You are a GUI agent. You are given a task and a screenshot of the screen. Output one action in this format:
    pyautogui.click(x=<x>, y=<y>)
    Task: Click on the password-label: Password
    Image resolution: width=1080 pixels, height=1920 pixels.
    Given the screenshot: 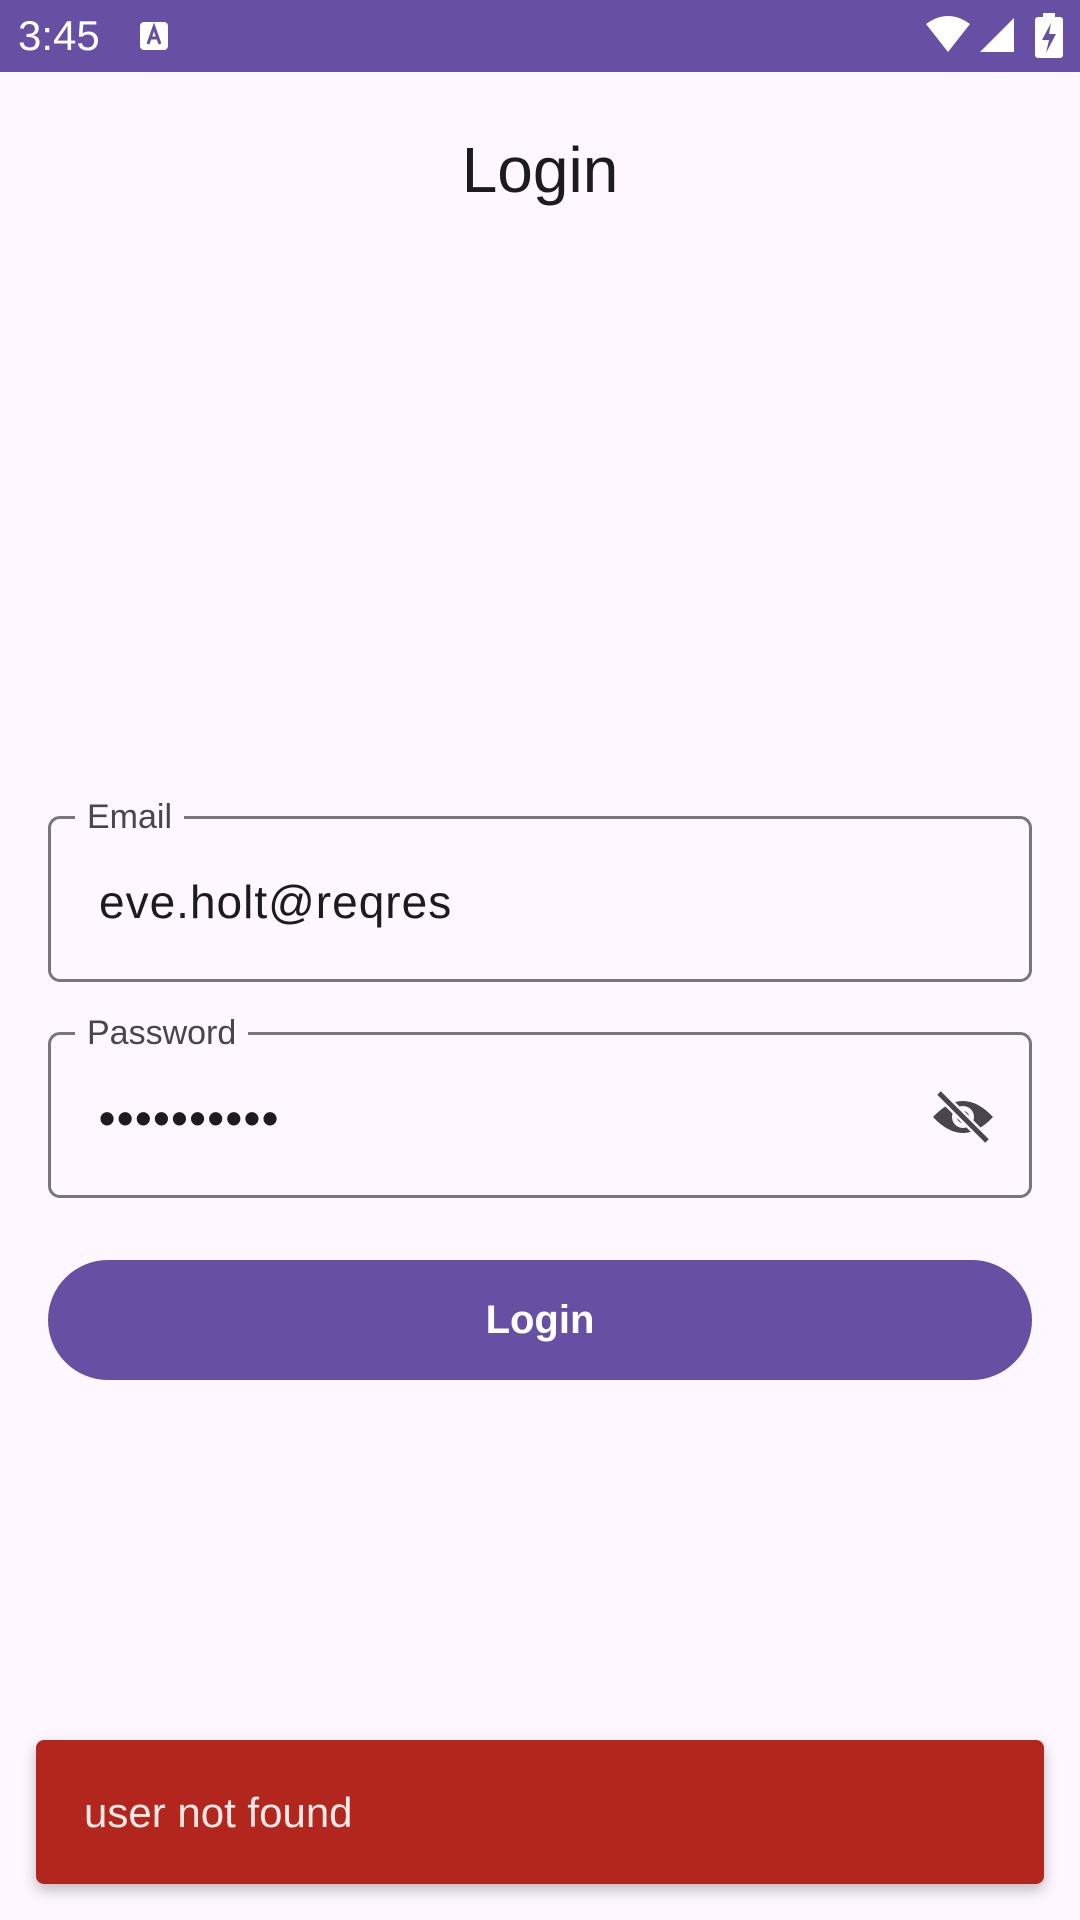 What is the action you would take?
    pyautogui.click(x=162, y=1033)
    